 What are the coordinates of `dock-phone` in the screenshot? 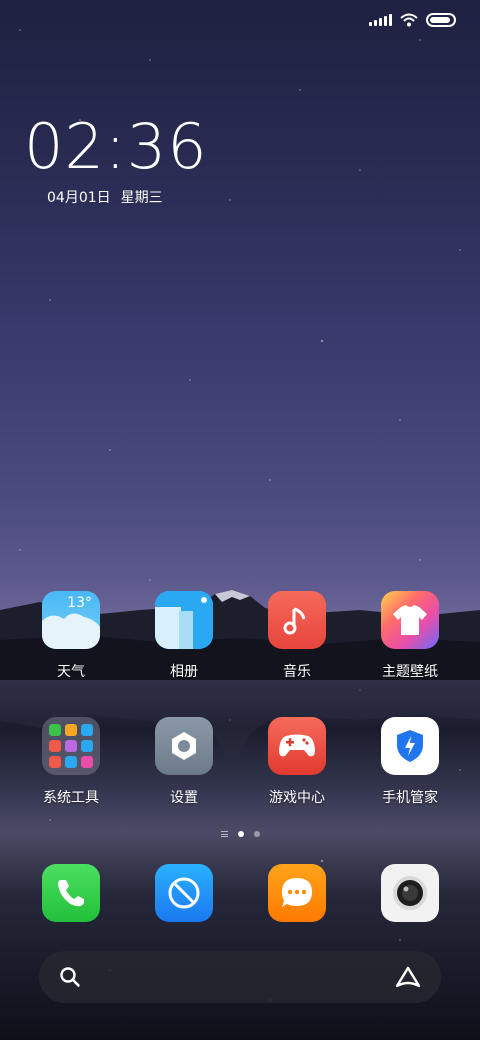 It's located at (71, 893).